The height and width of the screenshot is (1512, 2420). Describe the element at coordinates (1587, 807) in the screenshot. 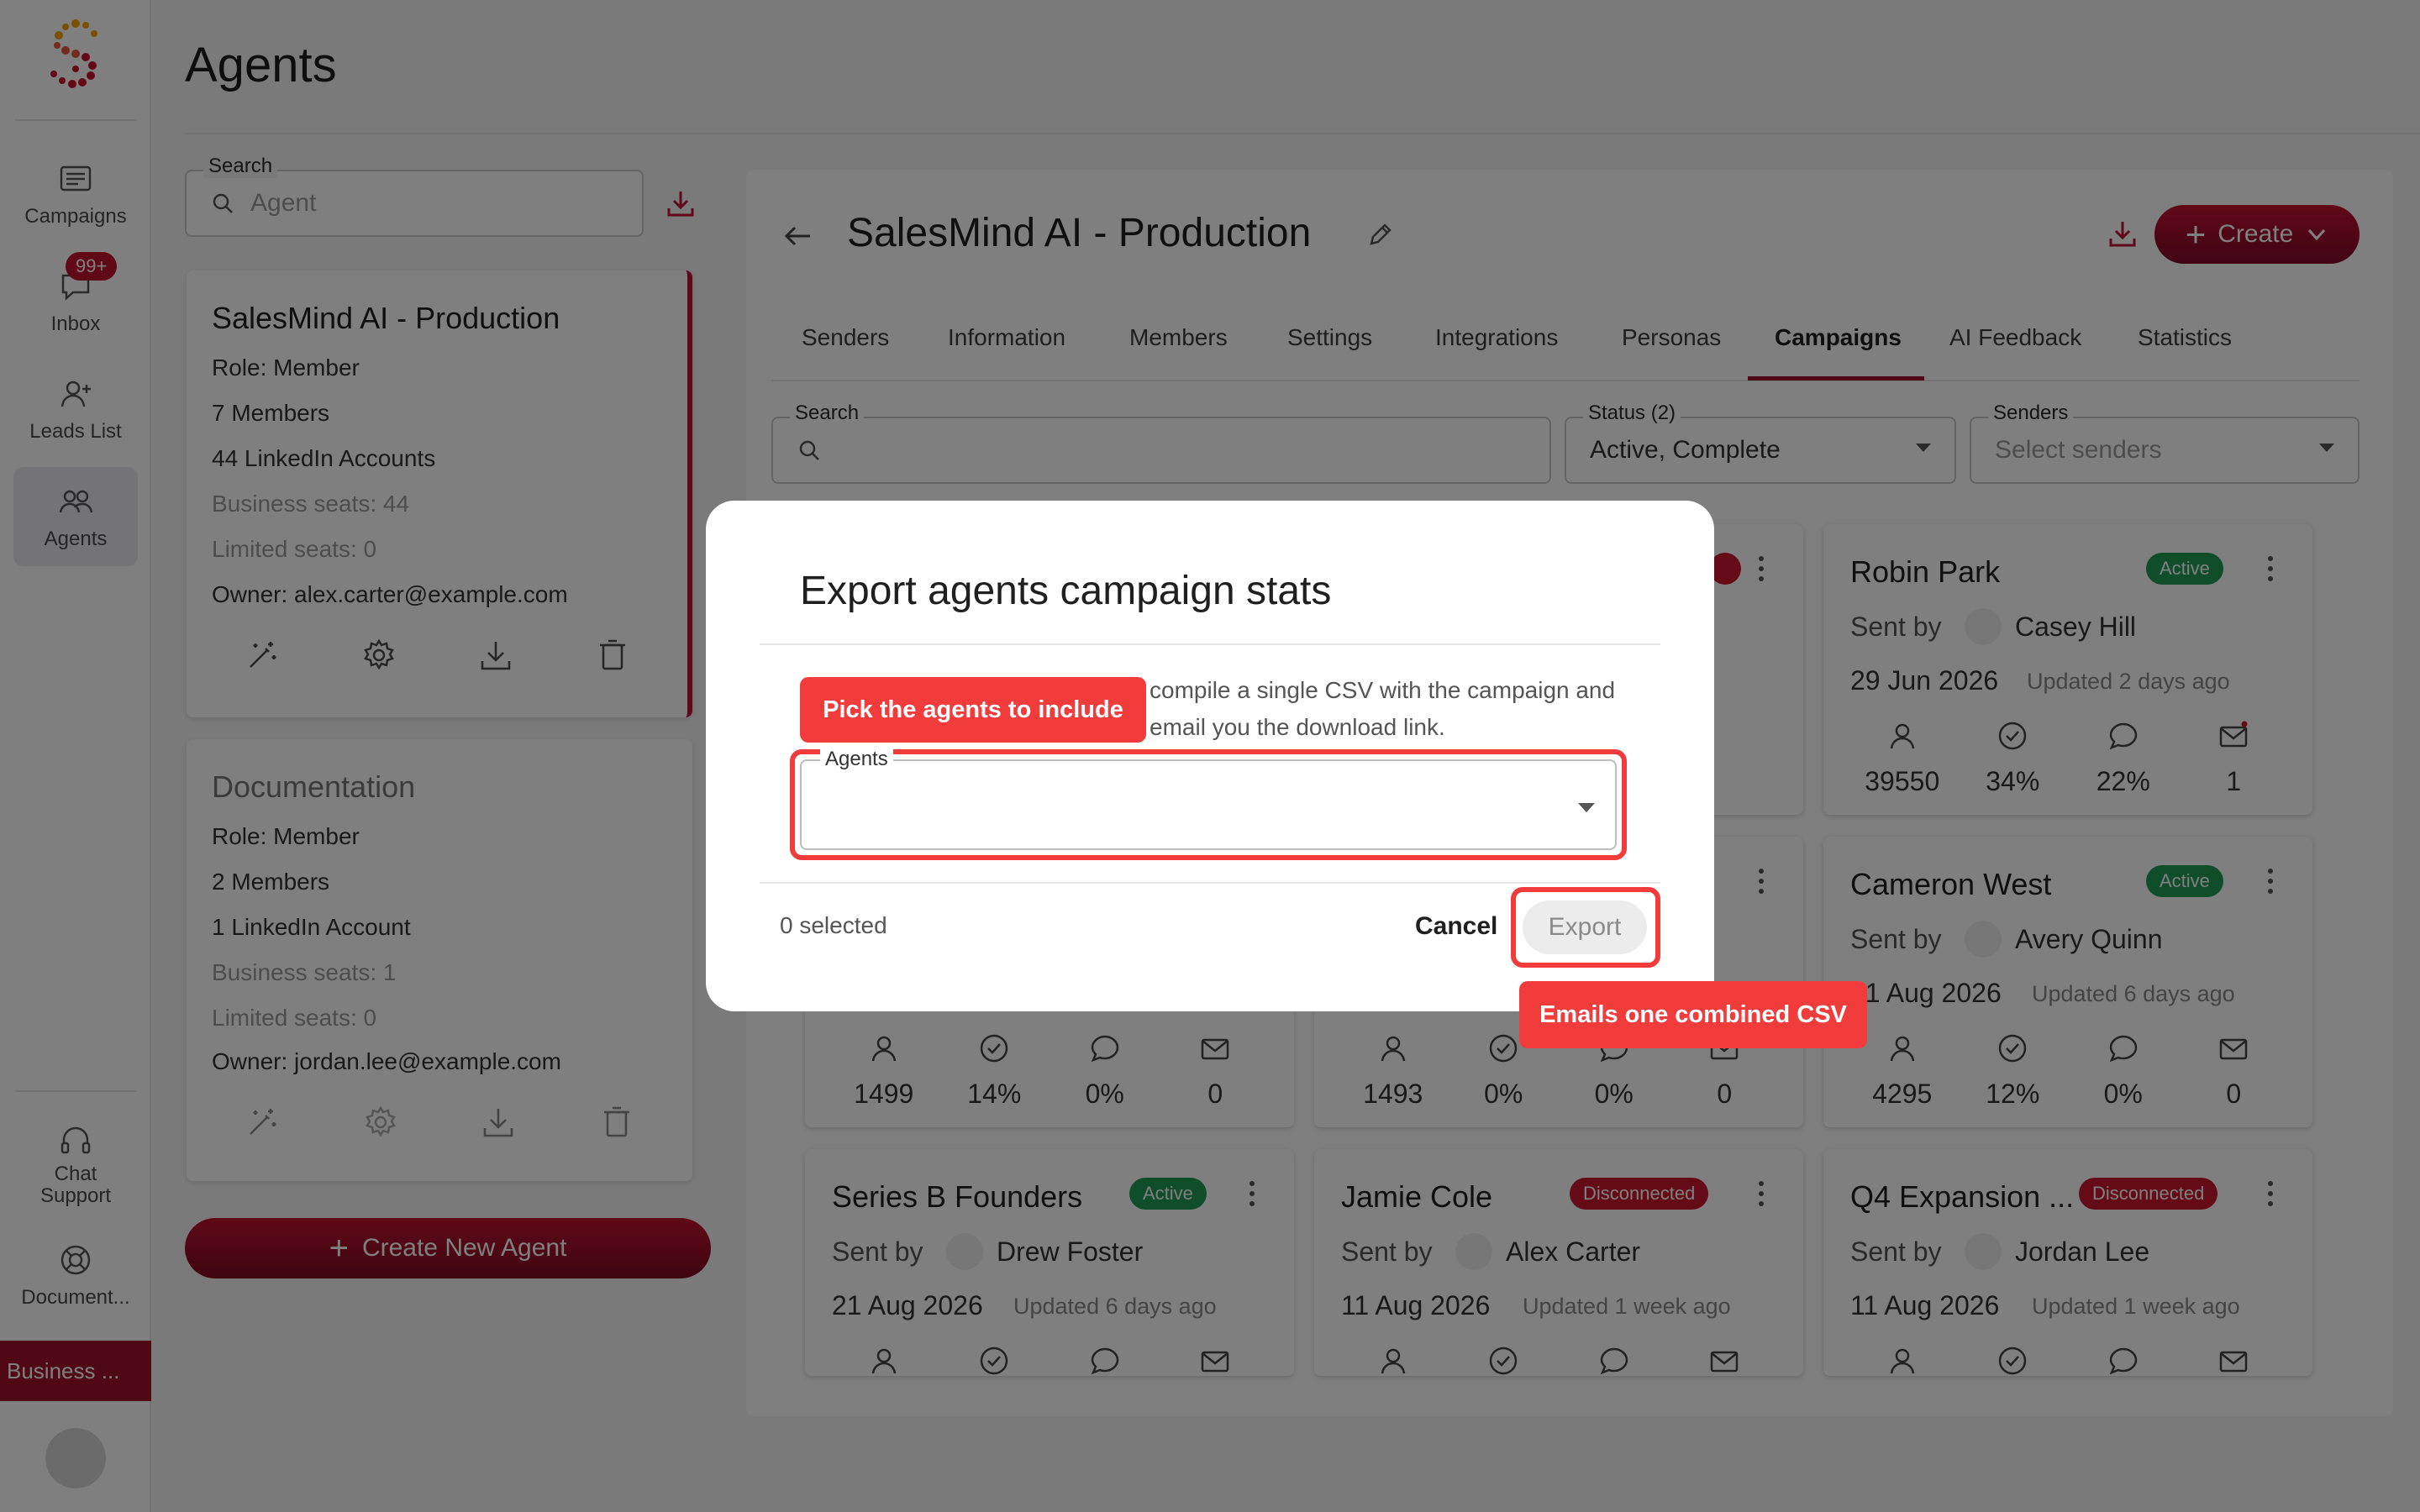

I see `dropdown-caret-icon` at that location.